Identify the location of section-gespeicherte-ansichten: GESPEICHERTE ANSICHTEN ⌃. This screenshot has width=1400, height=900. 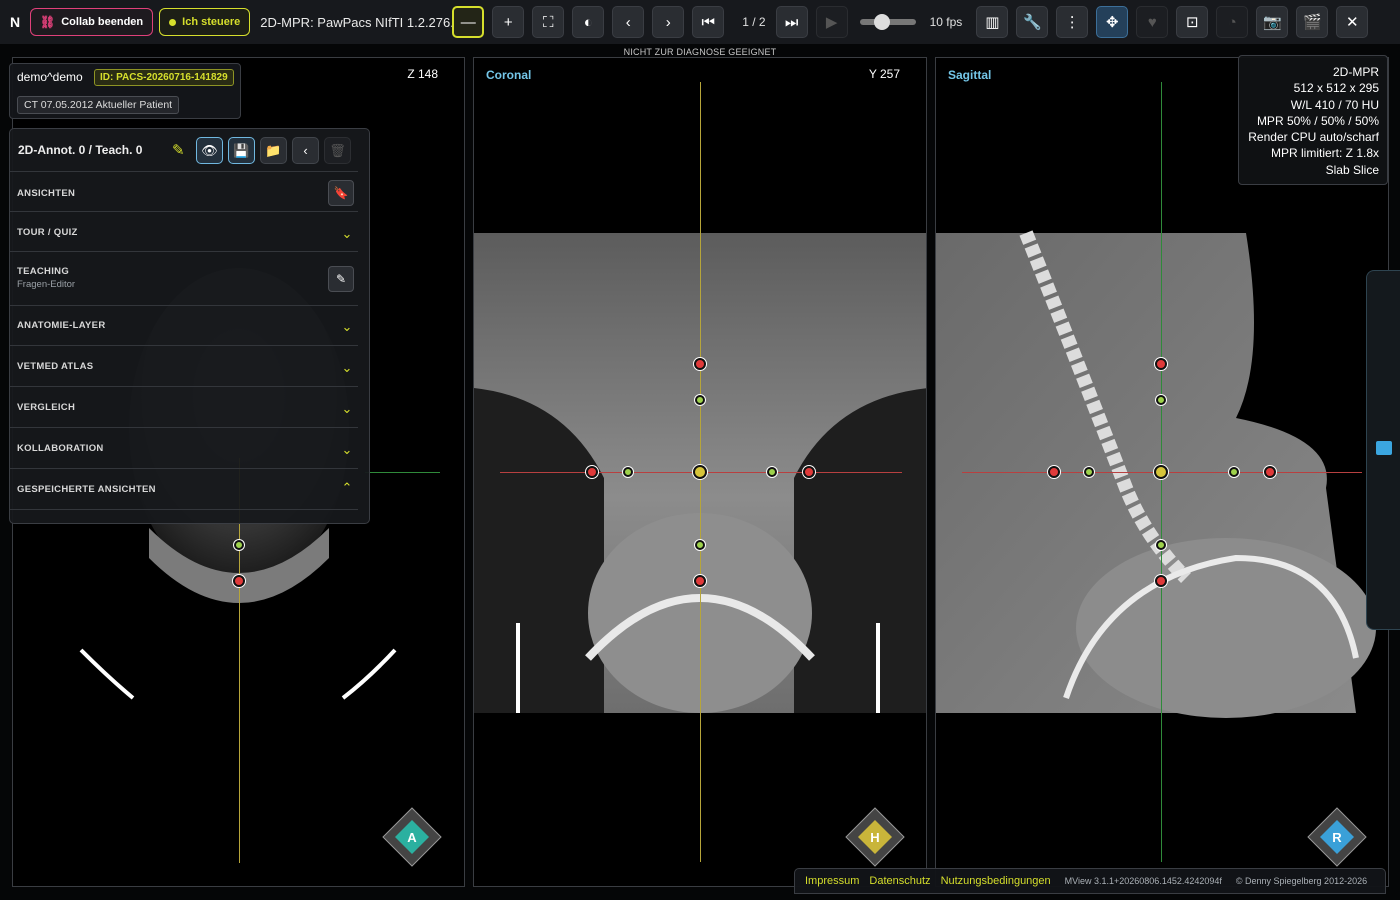
(184, 489).